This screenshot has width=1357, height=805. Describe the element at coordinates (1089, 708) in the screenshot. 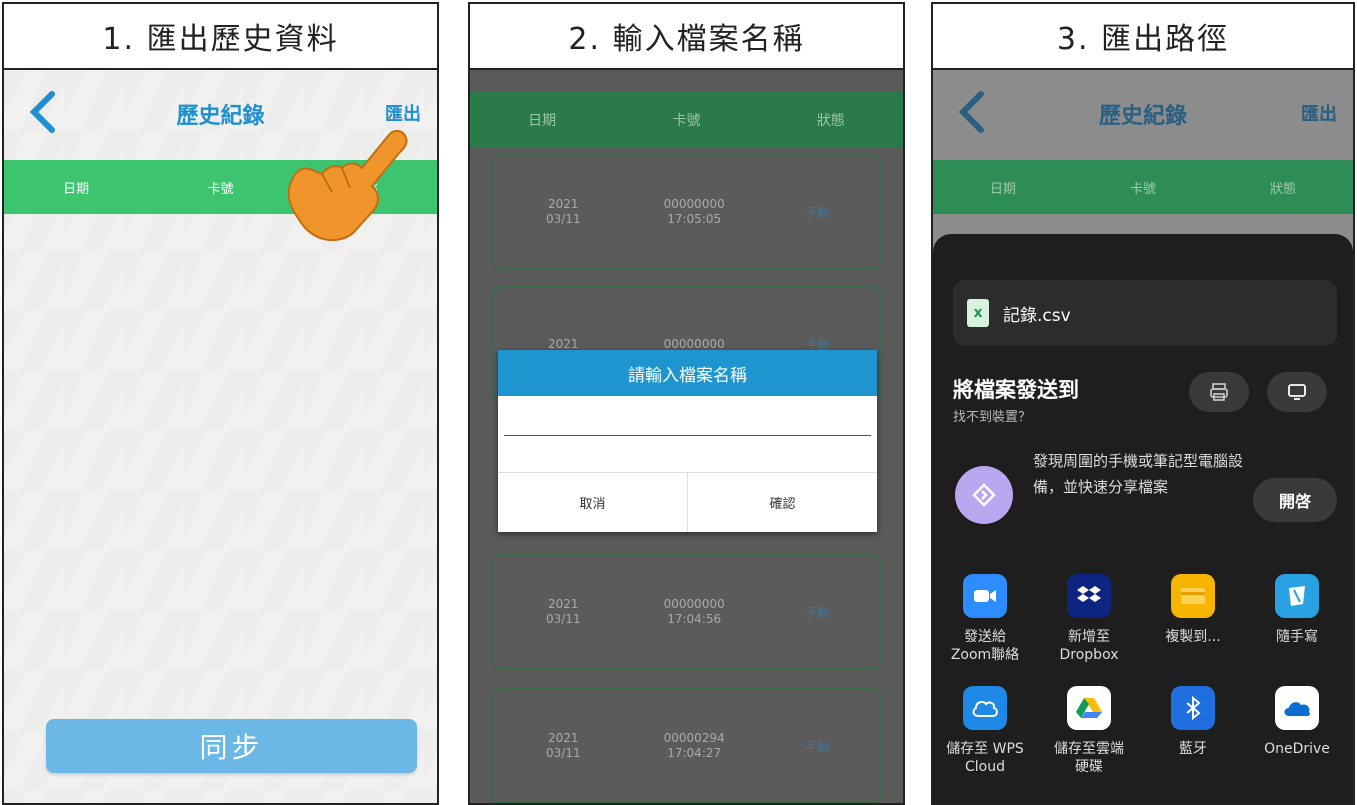

I see `google-drive-icon` at that location.